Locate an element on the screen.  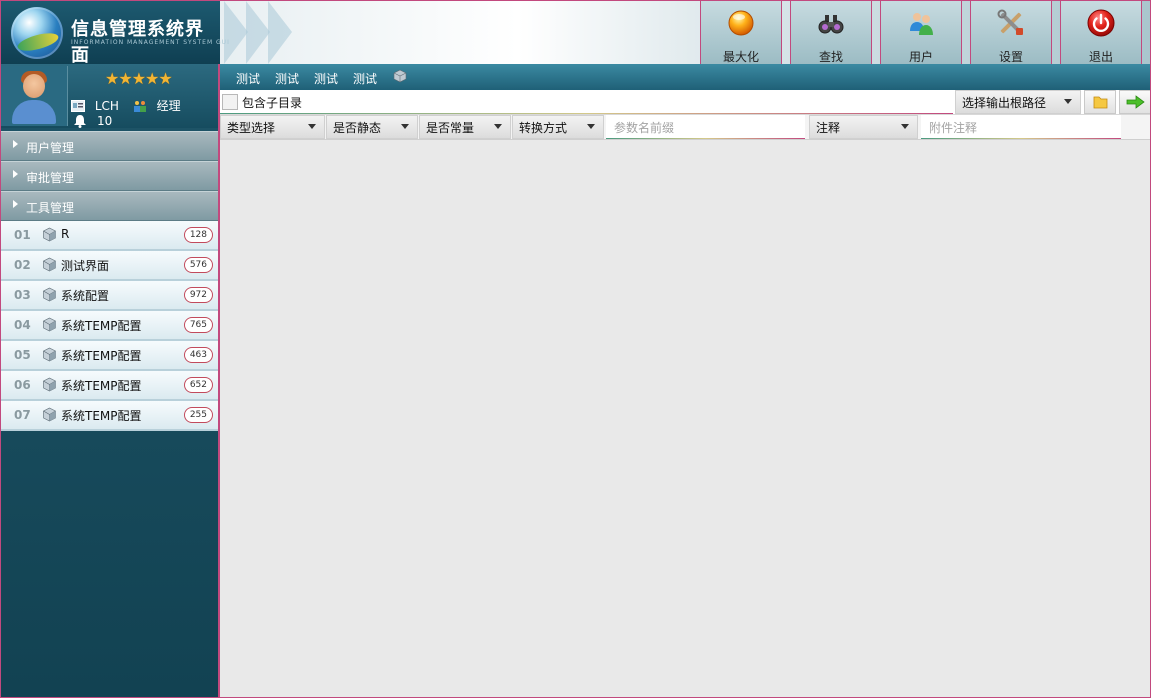
item-name: R is located at coordinates (65, 234).